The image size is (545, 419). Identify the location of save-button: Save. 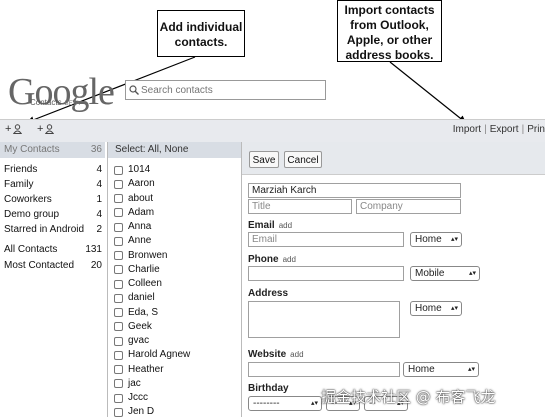
(264, 159).